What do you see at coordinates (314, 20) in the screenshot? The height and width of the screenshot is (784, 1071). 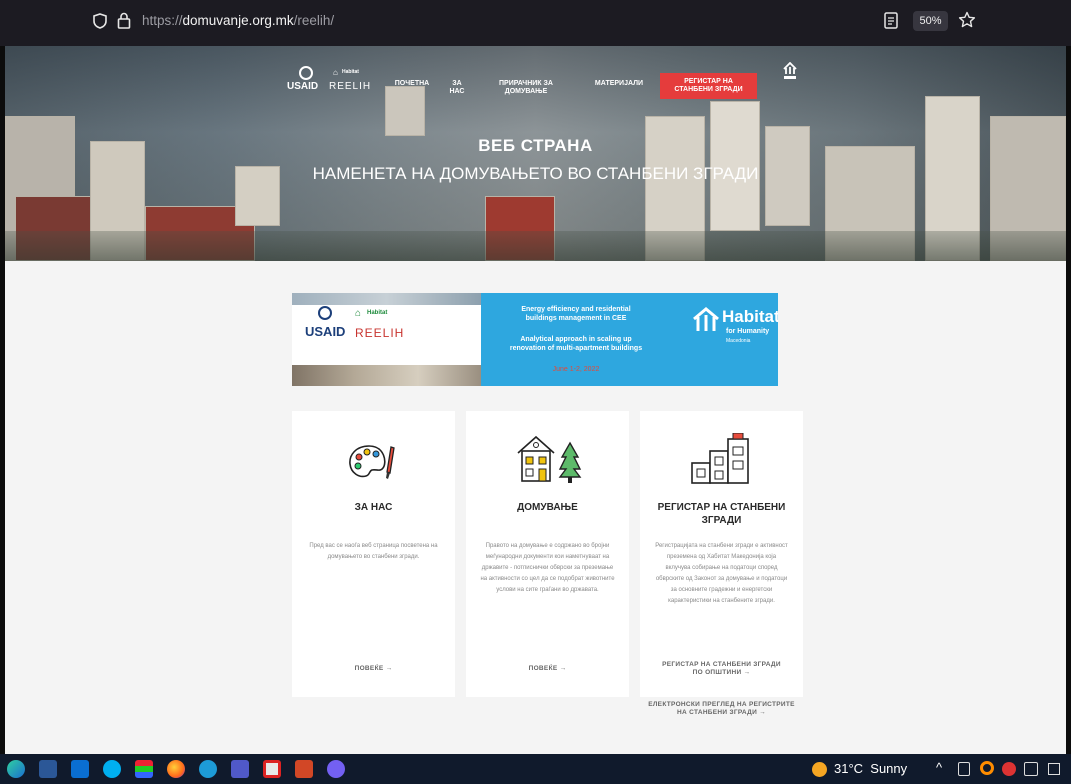 I see `url-path: /reelih/` at bounding box center [314, 20].